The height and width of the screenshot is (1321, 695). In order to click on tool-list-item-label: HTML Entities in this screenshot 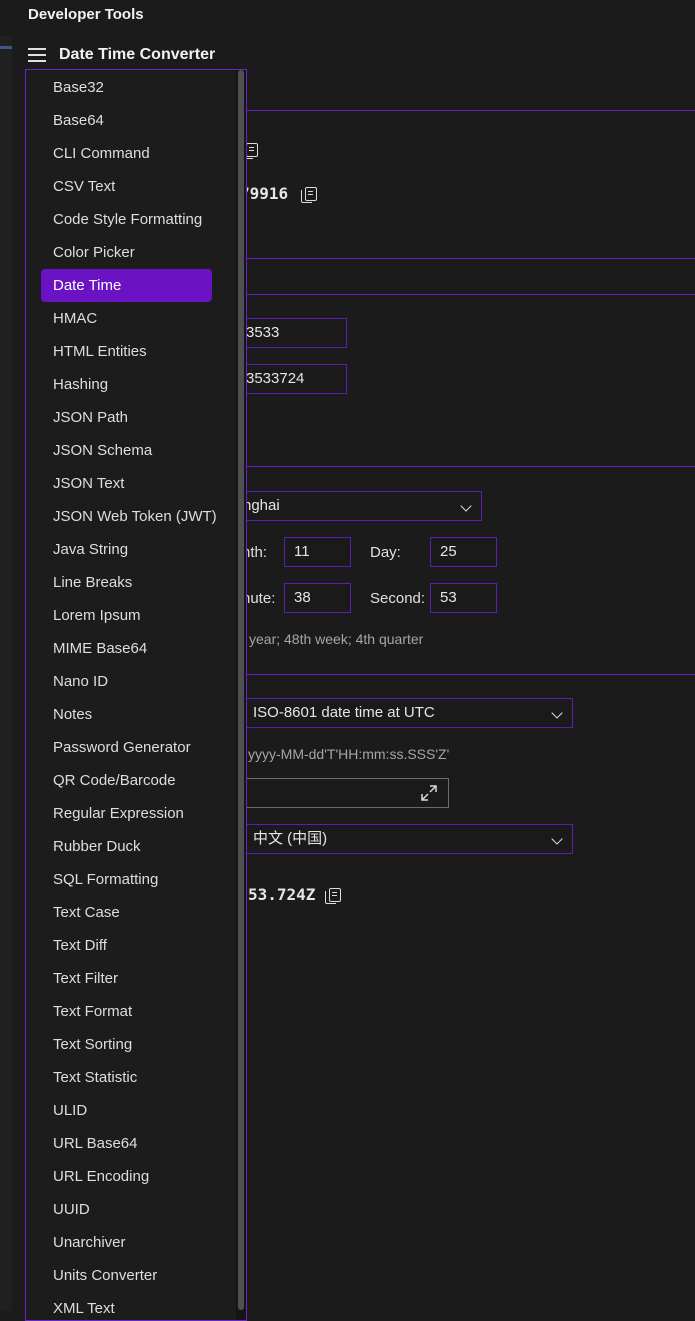, I will do `click(100, 351)`.